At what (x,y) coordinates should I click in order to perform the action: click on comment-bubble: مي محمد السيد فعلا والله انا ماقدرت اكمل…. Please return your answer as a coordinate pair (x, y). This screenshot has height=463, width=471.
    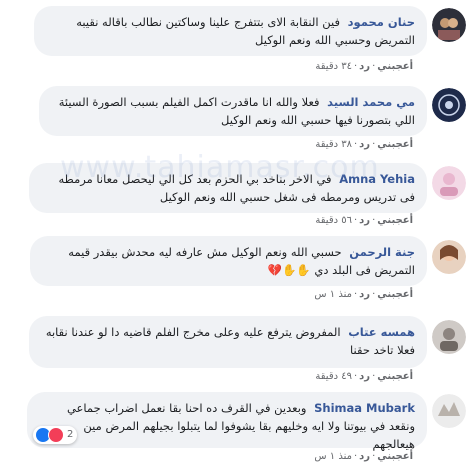
    Looking at the image, I should click on (233, 111).